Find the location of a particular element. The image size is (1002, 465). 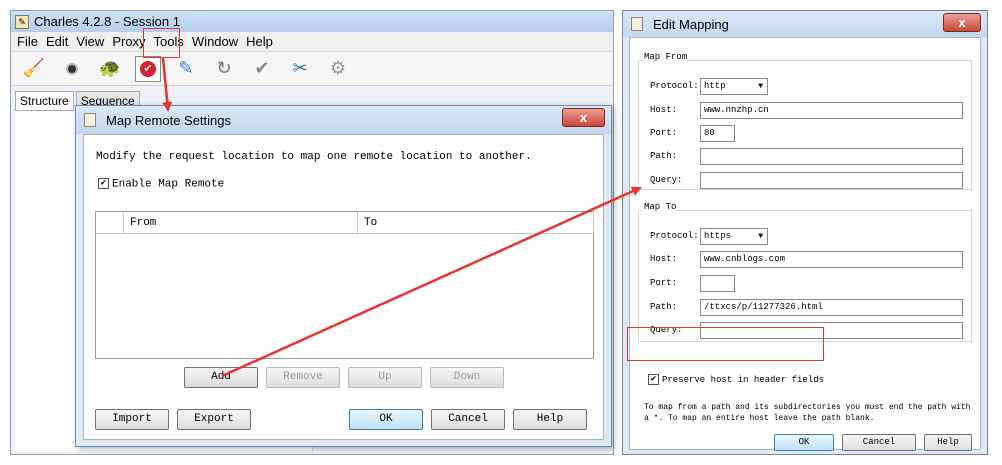

menu-window: Window is located at coordinates (215, 41).